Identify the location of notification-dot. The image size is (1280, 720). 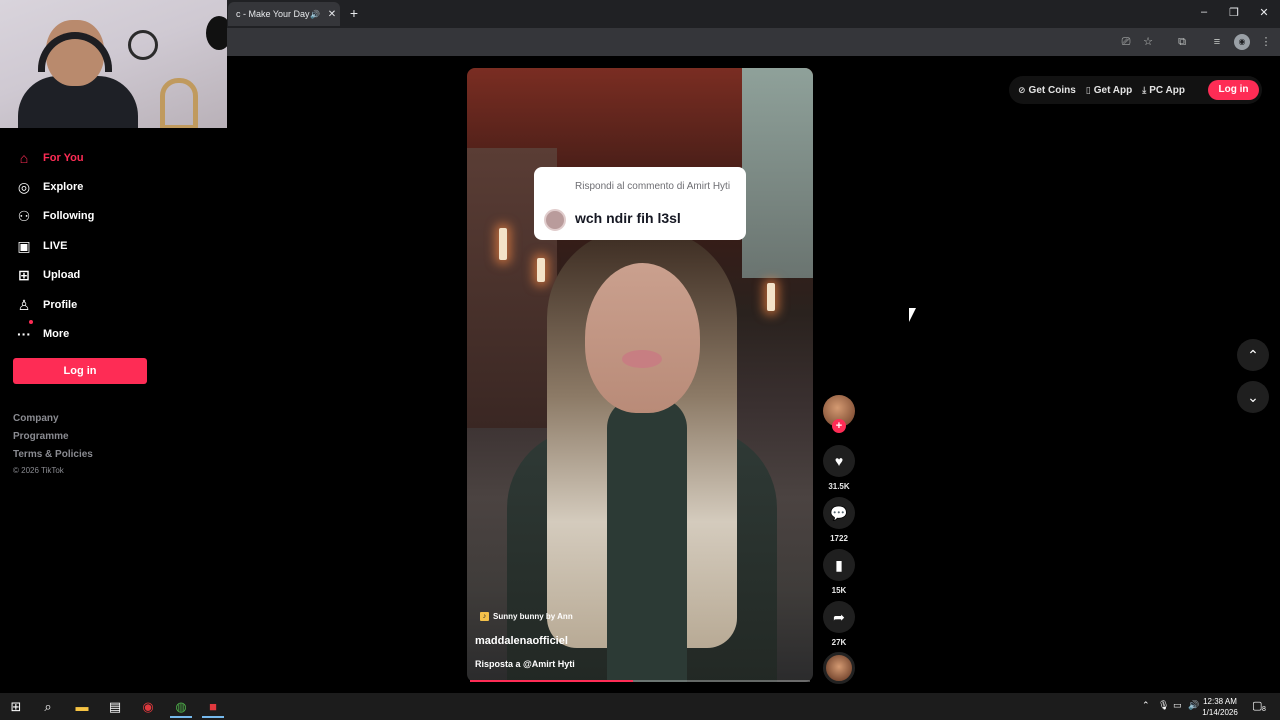
(31, 322).